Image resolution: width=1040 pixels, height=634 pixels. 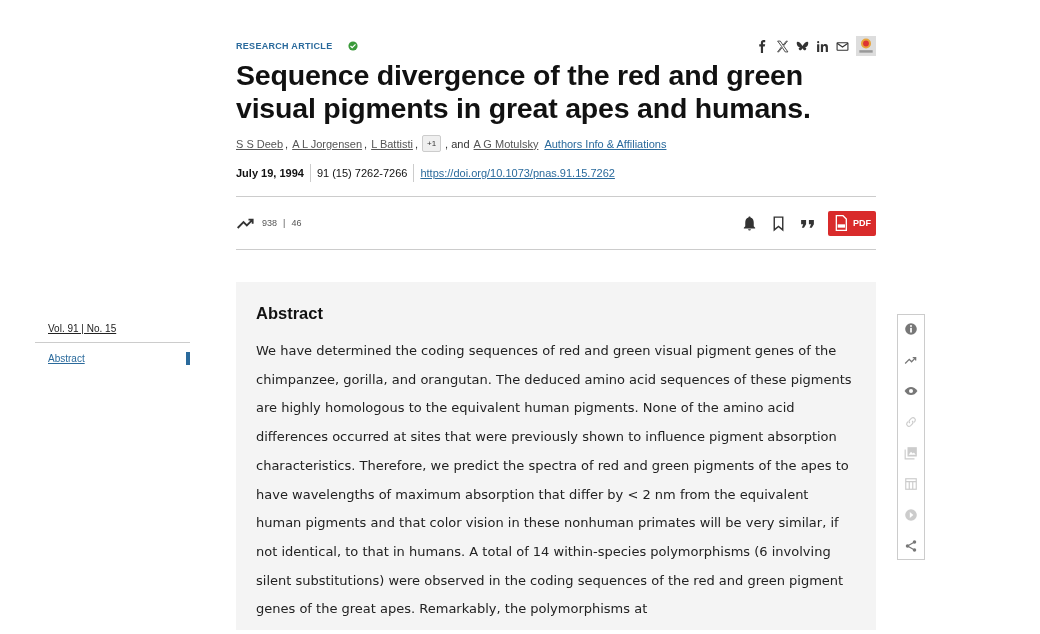 I want to click on more-authors-button: +1, so click(x=432, y=143).